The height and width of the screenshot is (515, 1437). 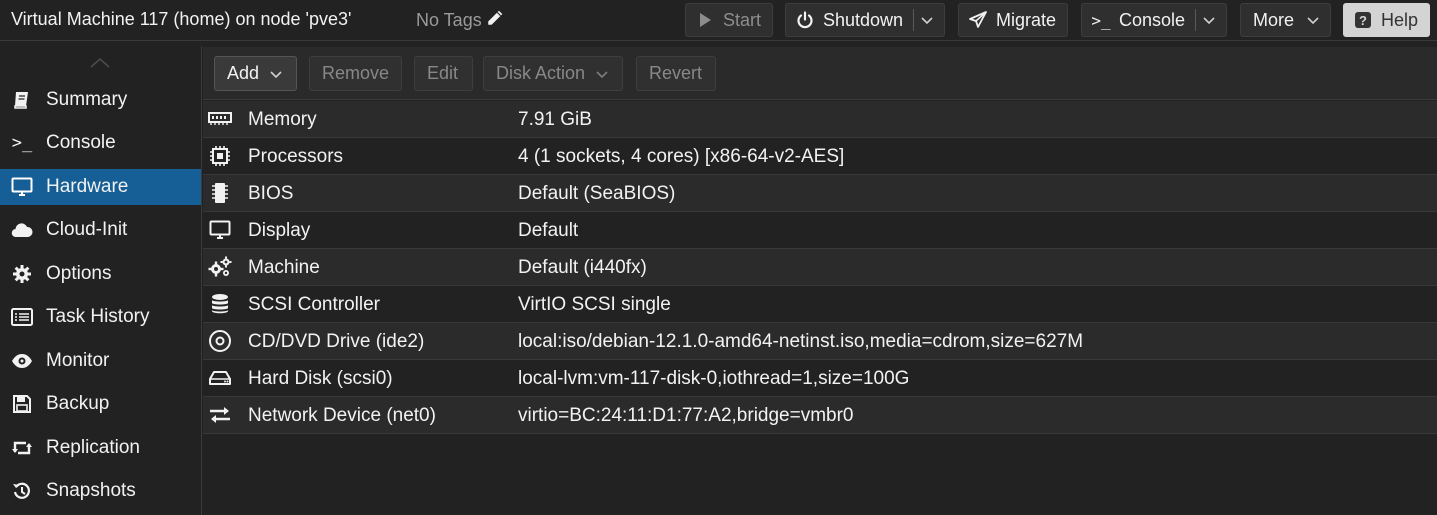 I want to click on start-label: Start, so click(x=742, y=19).